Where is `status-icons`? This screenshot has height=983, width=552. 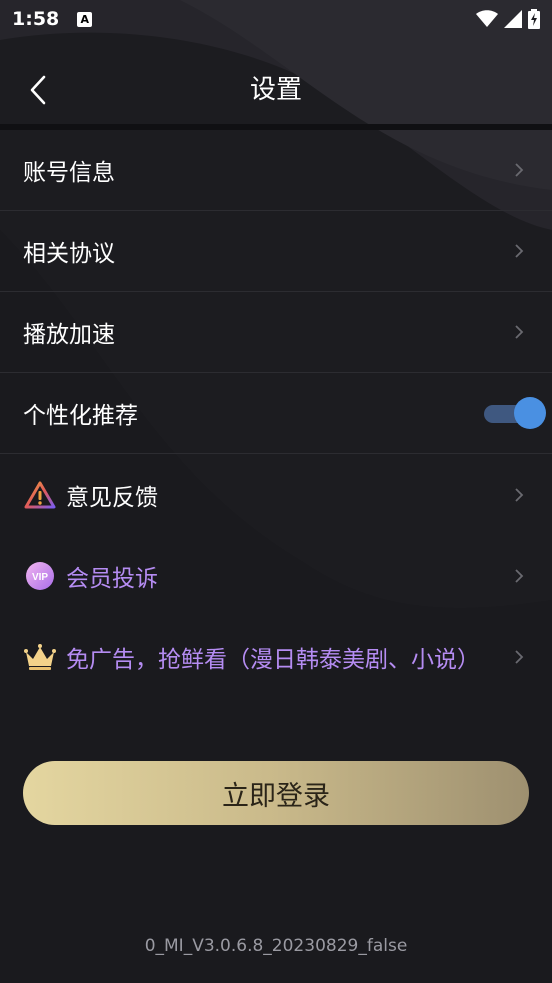 status-icons is located at coordinates (508, 19).